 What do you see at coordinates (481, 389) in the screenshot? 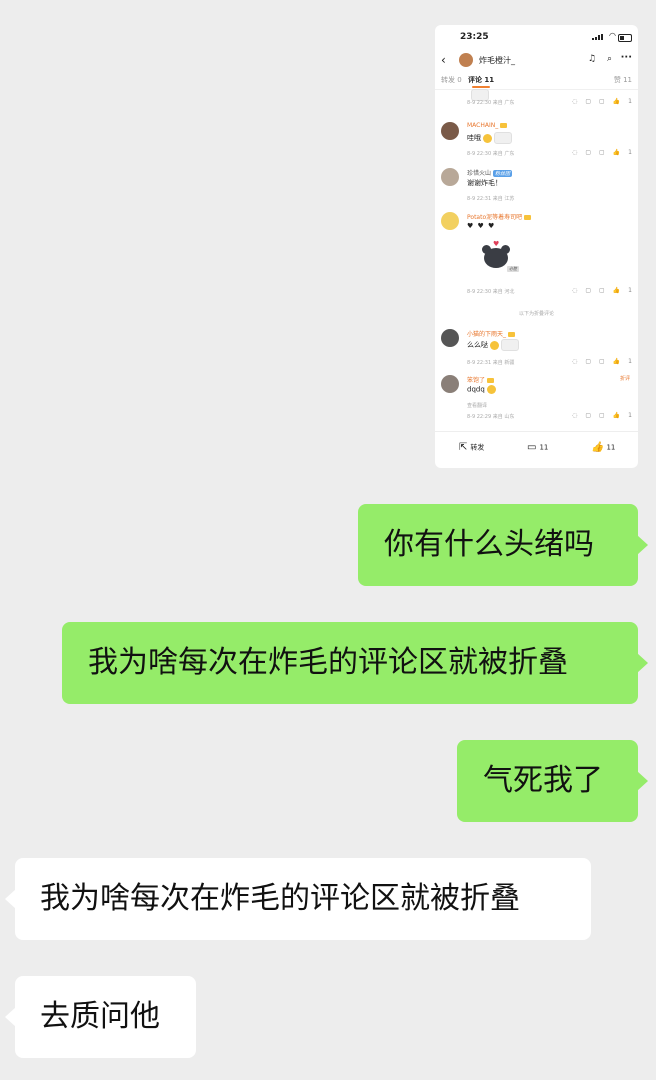
I see `comment-text: dqdq` at bounding box center [481, 389].